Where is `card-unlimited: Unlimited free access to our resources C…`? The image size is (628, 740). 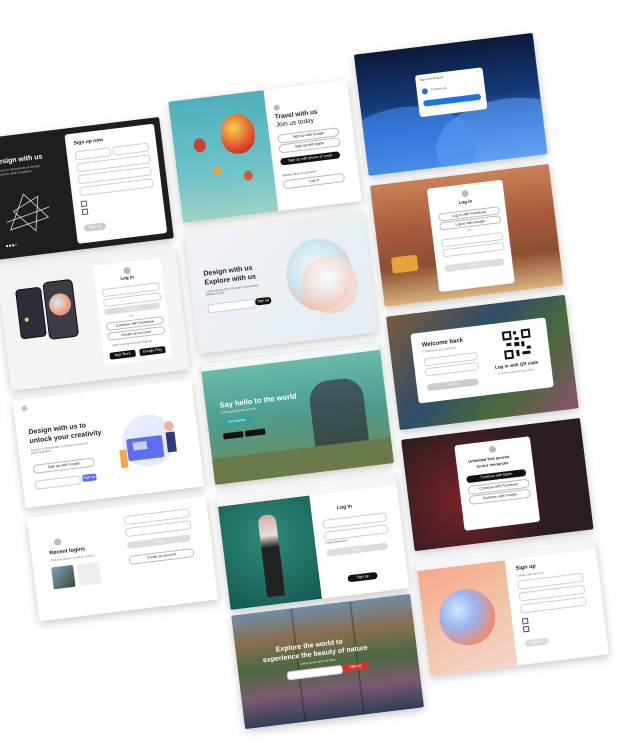 card-unlimited: Unlimited free access to our resources C… is located at coordinates (497, 484).